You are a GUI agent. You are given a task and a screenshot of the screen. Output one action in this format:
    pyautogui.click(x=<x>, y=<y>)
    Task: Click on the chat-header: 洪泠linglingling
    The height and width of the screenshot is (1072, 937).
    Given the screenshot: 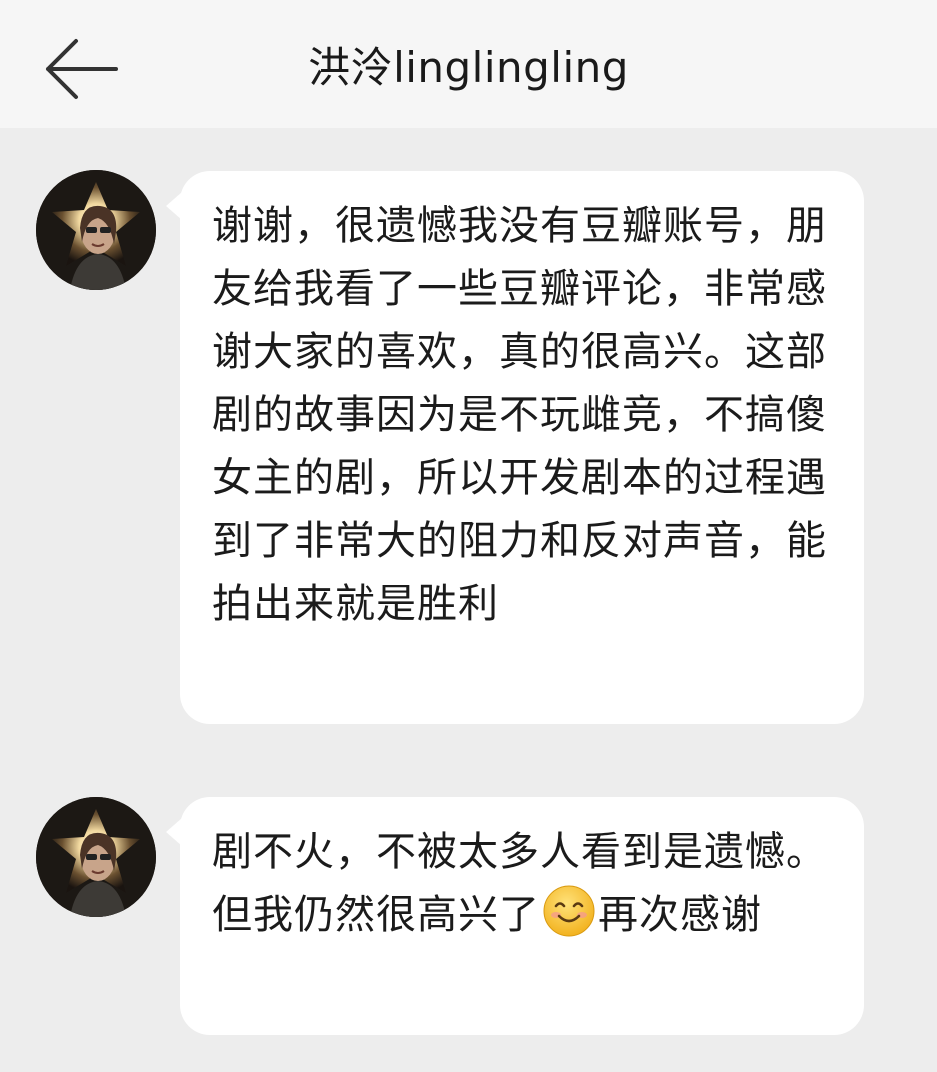 What is the action you would take?
    pyautogui.click(x=468, y=64)
    